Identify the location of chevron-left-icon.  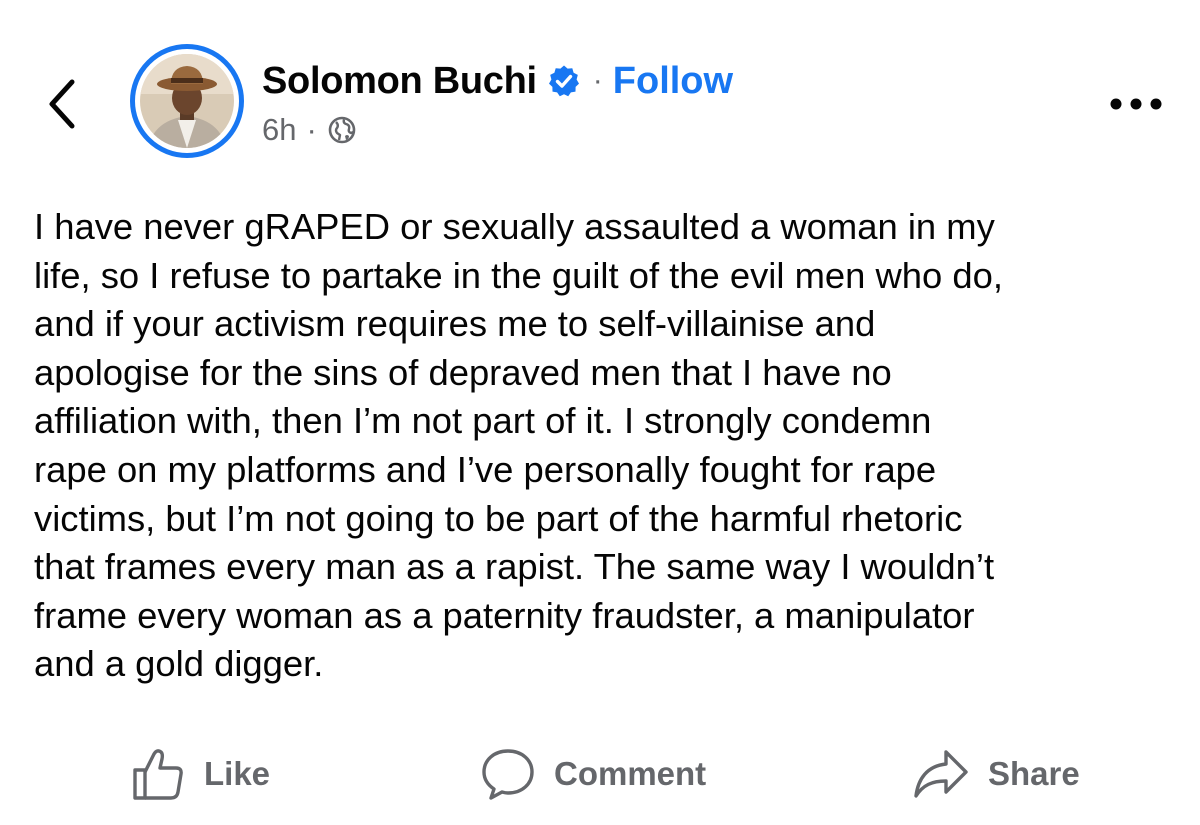
(62, 104).